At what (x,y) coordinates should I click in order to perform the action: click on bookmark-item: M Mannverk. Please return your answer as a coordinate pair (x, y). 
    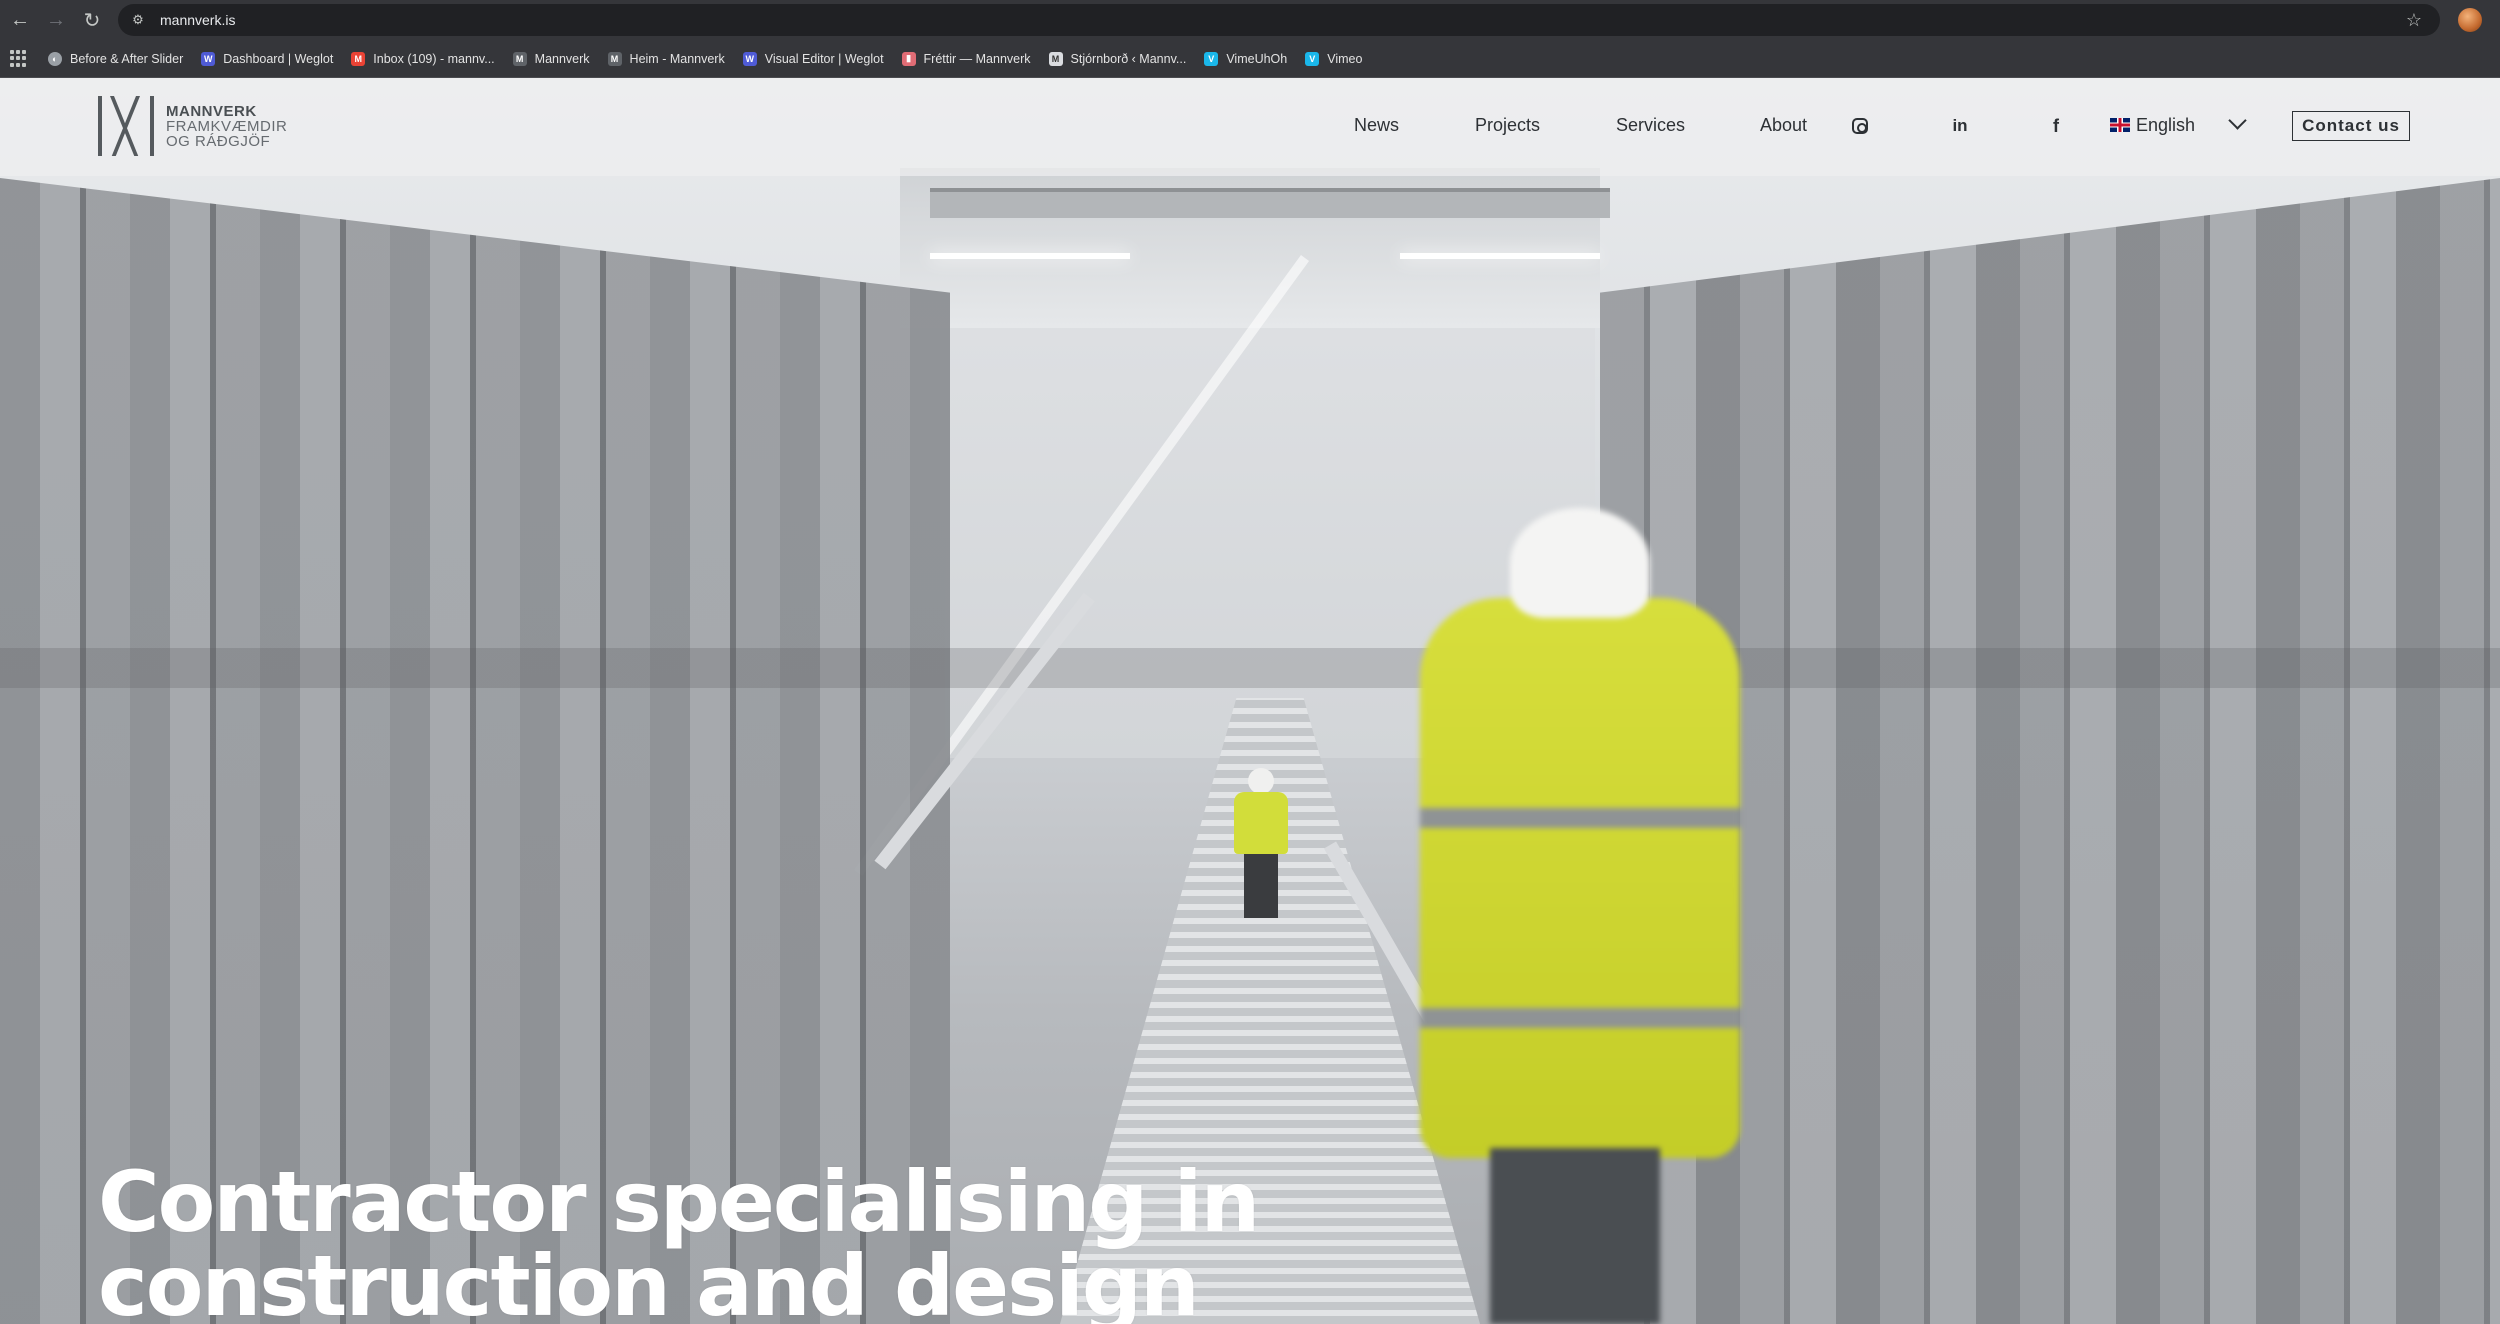
    Looking at the image, I should click on (551, 58).